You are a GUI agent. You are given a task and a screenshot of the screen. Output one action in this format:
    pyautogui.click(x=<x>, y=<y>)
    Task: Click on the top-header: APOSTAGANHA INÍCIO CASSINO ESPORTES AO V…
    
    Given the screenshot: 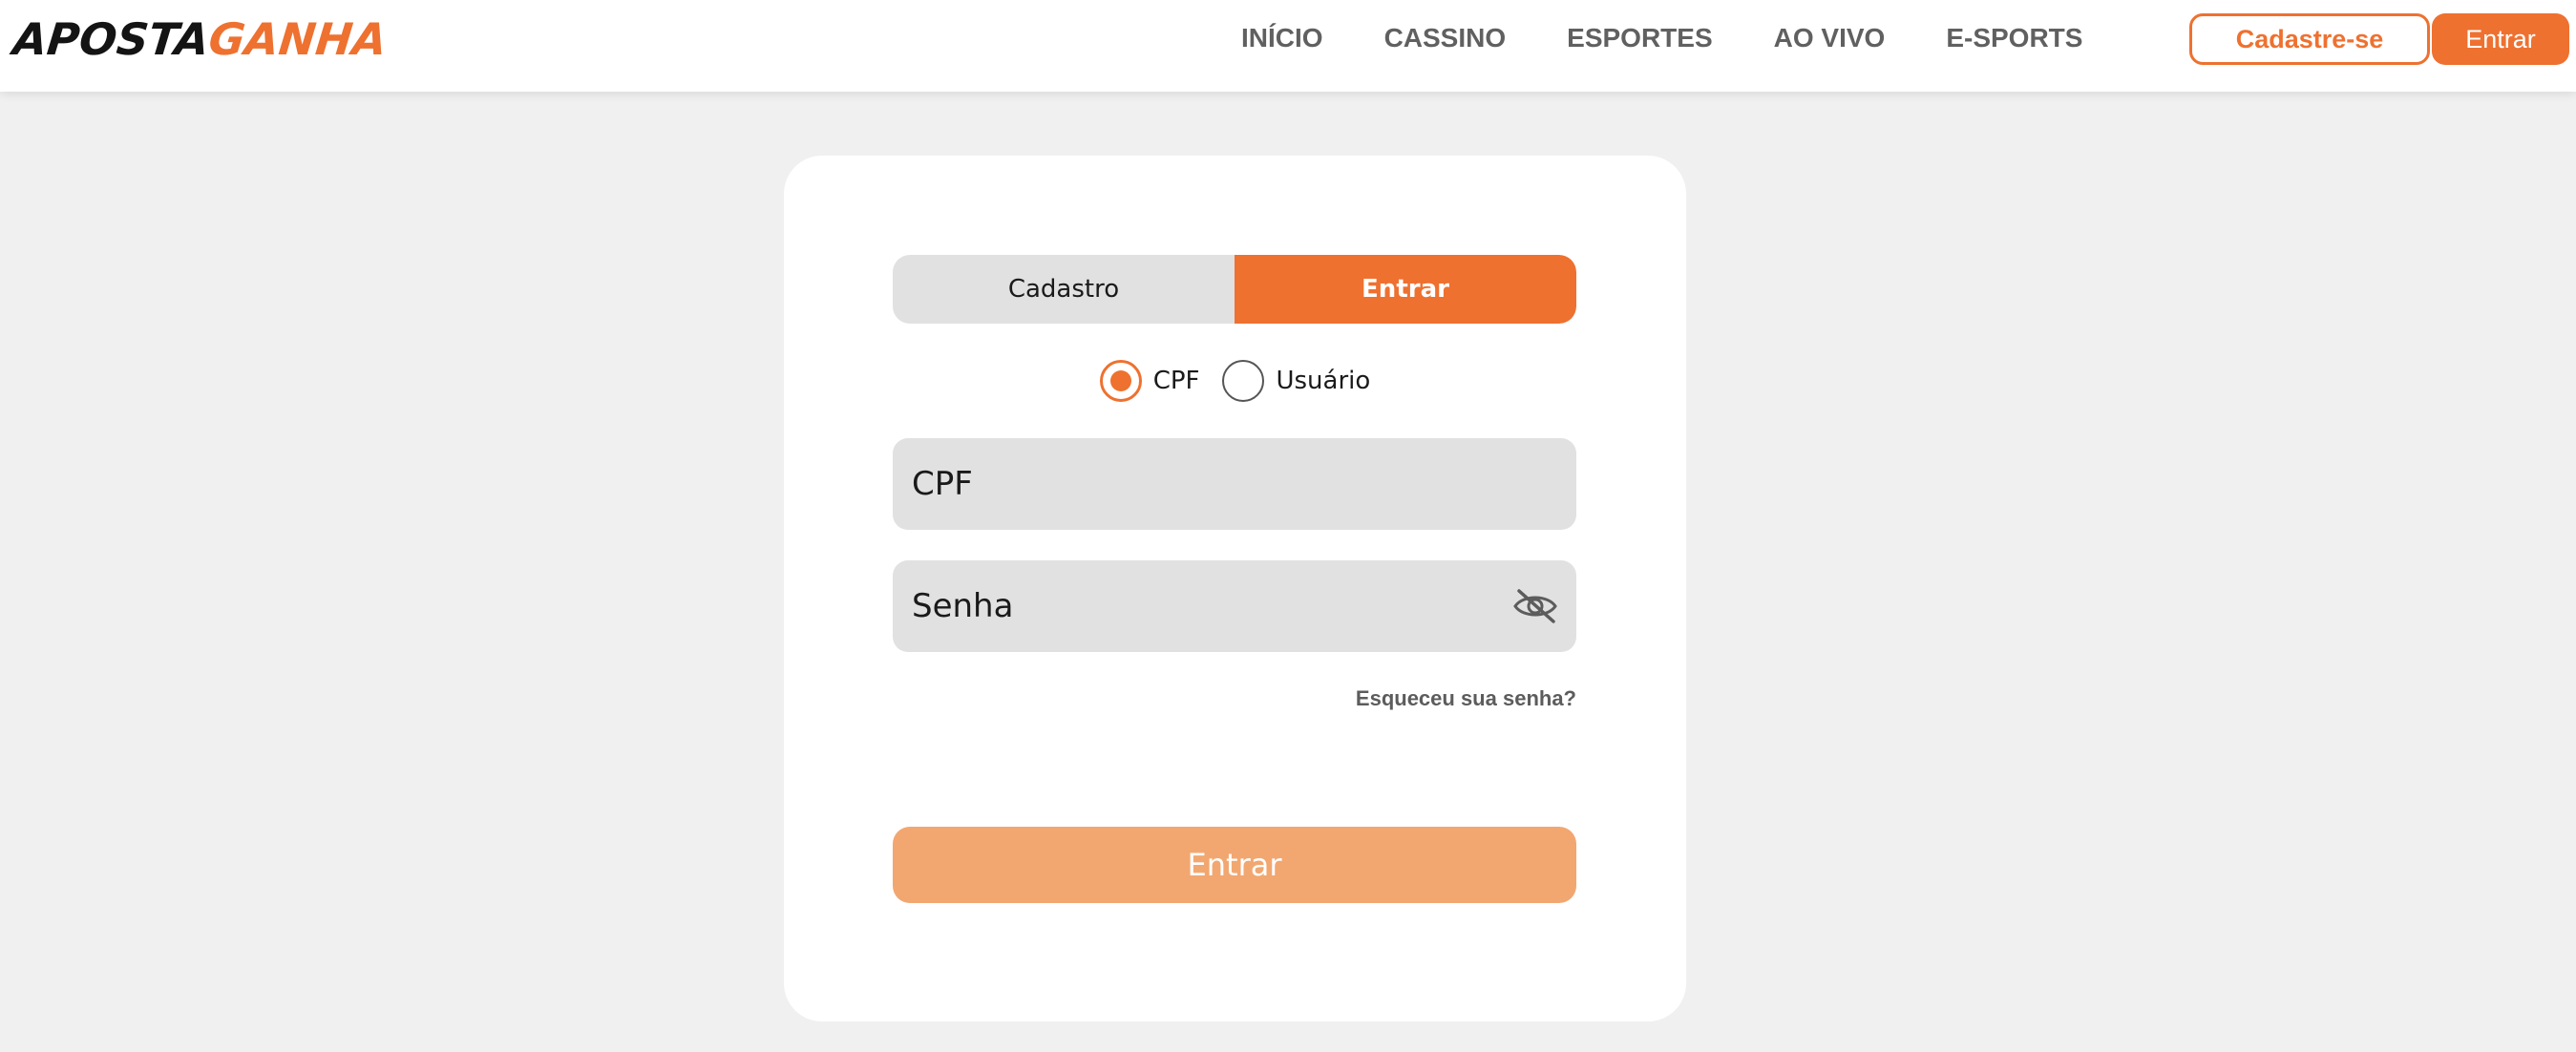 What is the action you would take?
    pyautogui.click(x=1288, y=46)
    